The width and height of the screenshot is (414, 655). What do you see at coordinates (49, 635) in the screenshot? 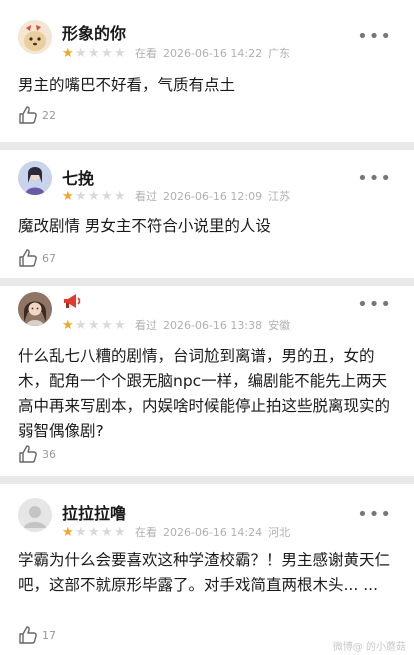
I see `like-count: 17` at bounding box center [49, 635].